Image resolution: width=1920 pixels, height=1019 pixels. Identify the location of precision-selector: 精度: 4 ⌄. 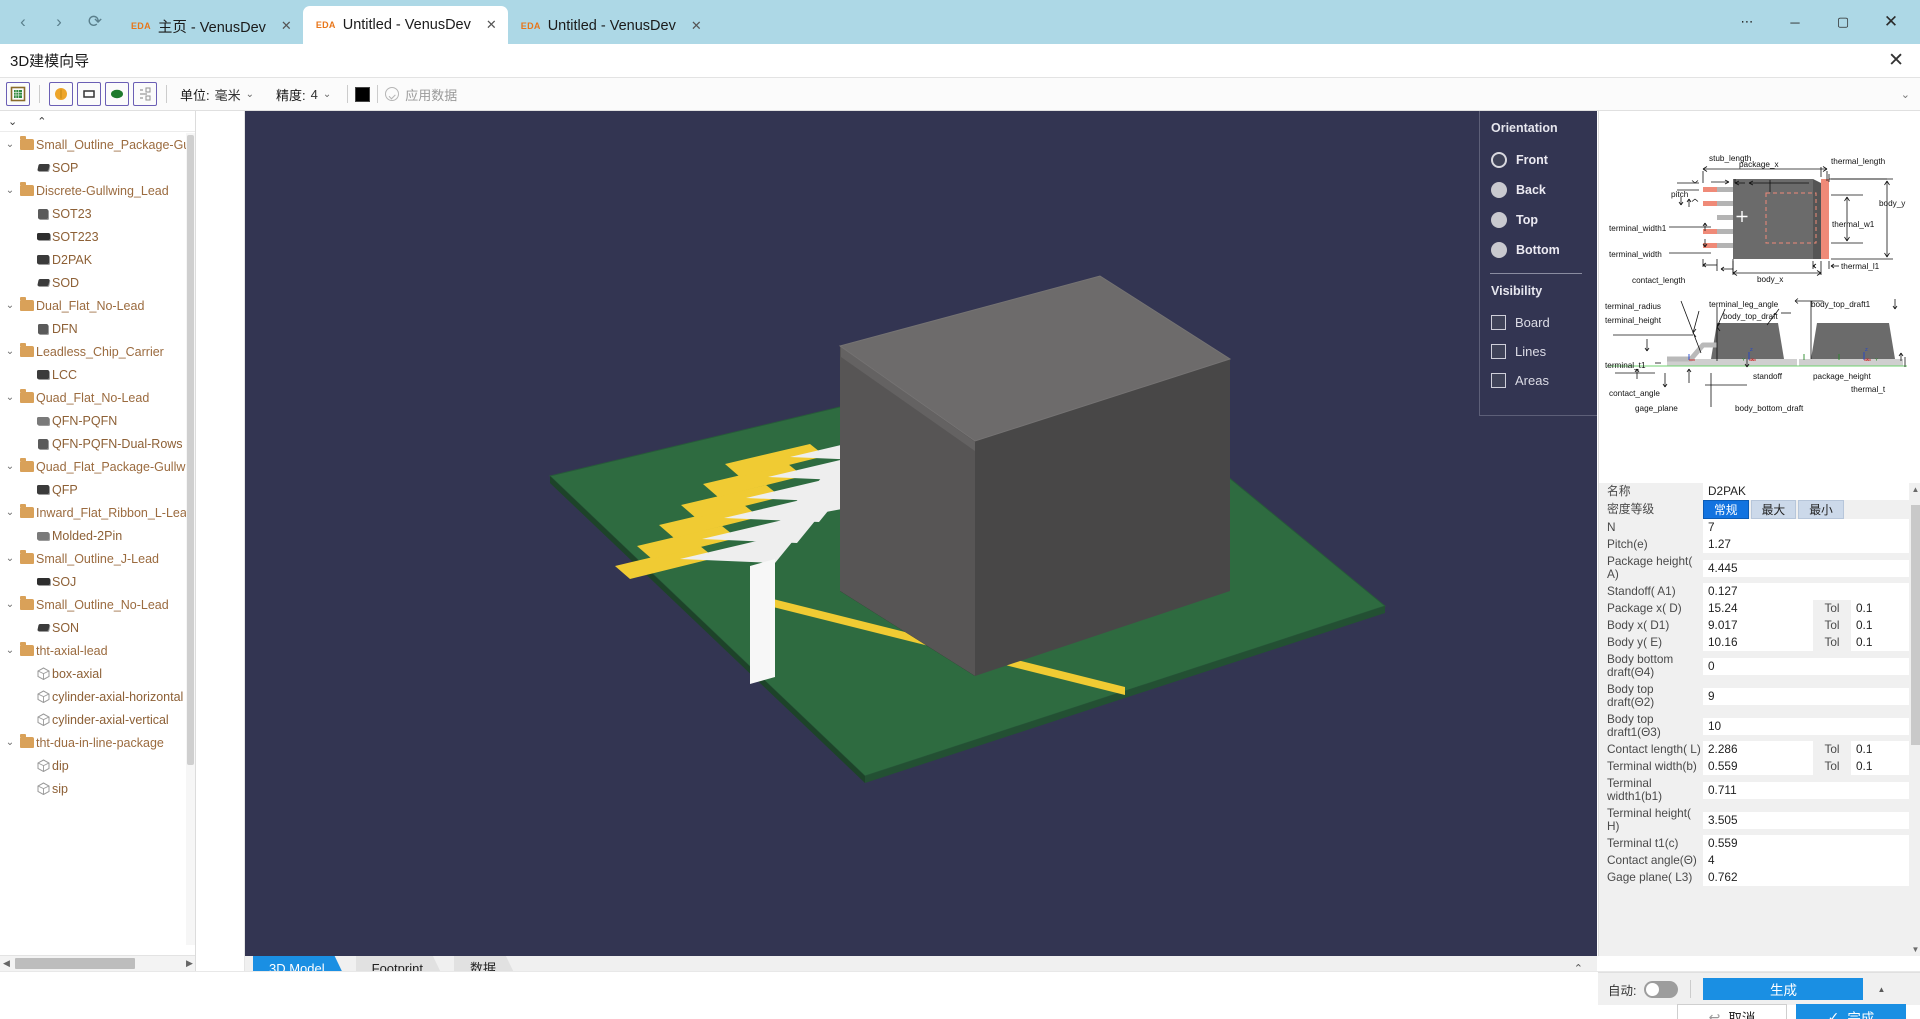
(303, 94).